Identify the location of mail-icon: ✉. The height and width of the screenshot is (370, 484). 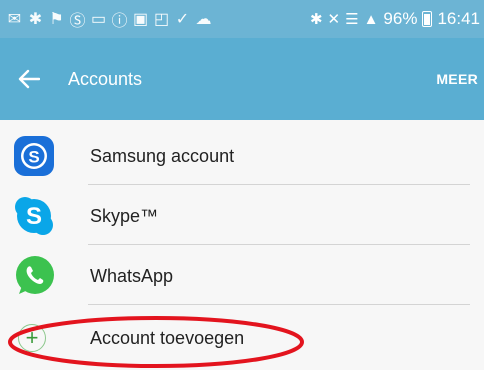
(14, 19).